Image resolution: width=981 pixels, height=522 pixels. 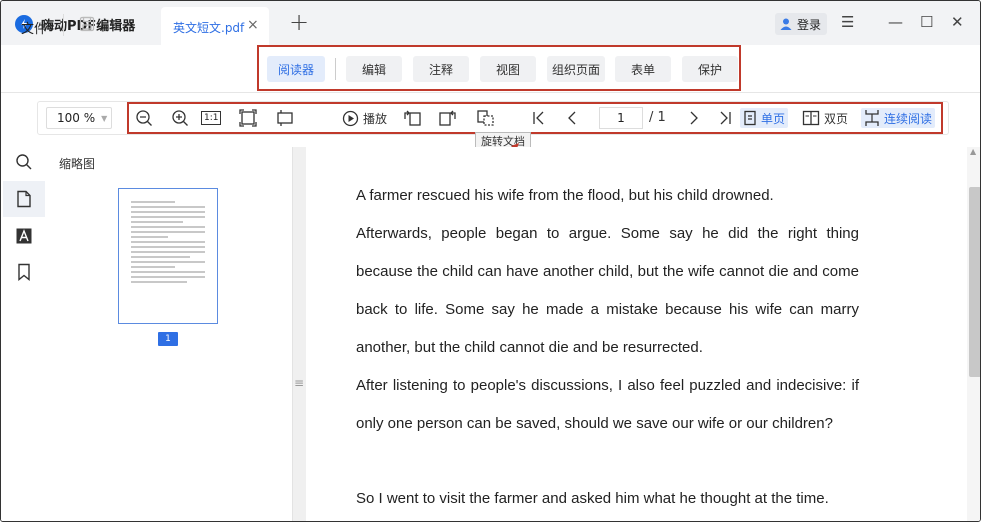 I want to click on ribbon-separator, so click(x=335, y=69).